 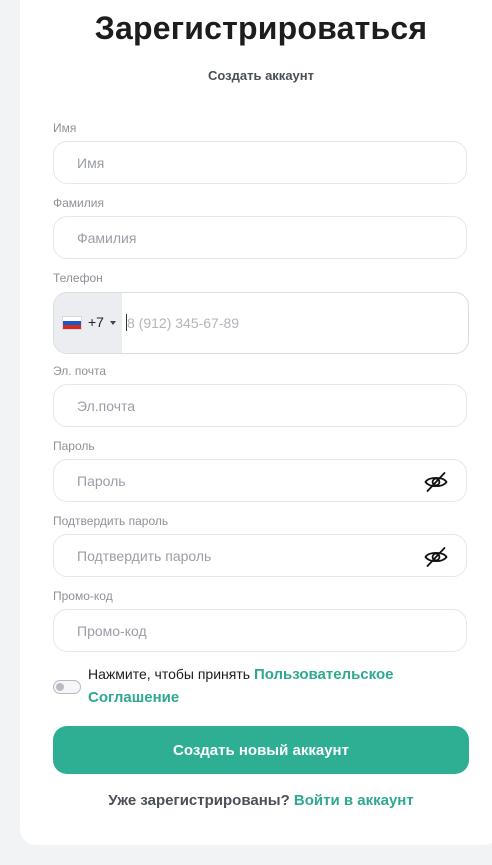 What do you see at coordinates (237, 480) in the screenshot?
I see `password-input` at bounding box center [237, 480].